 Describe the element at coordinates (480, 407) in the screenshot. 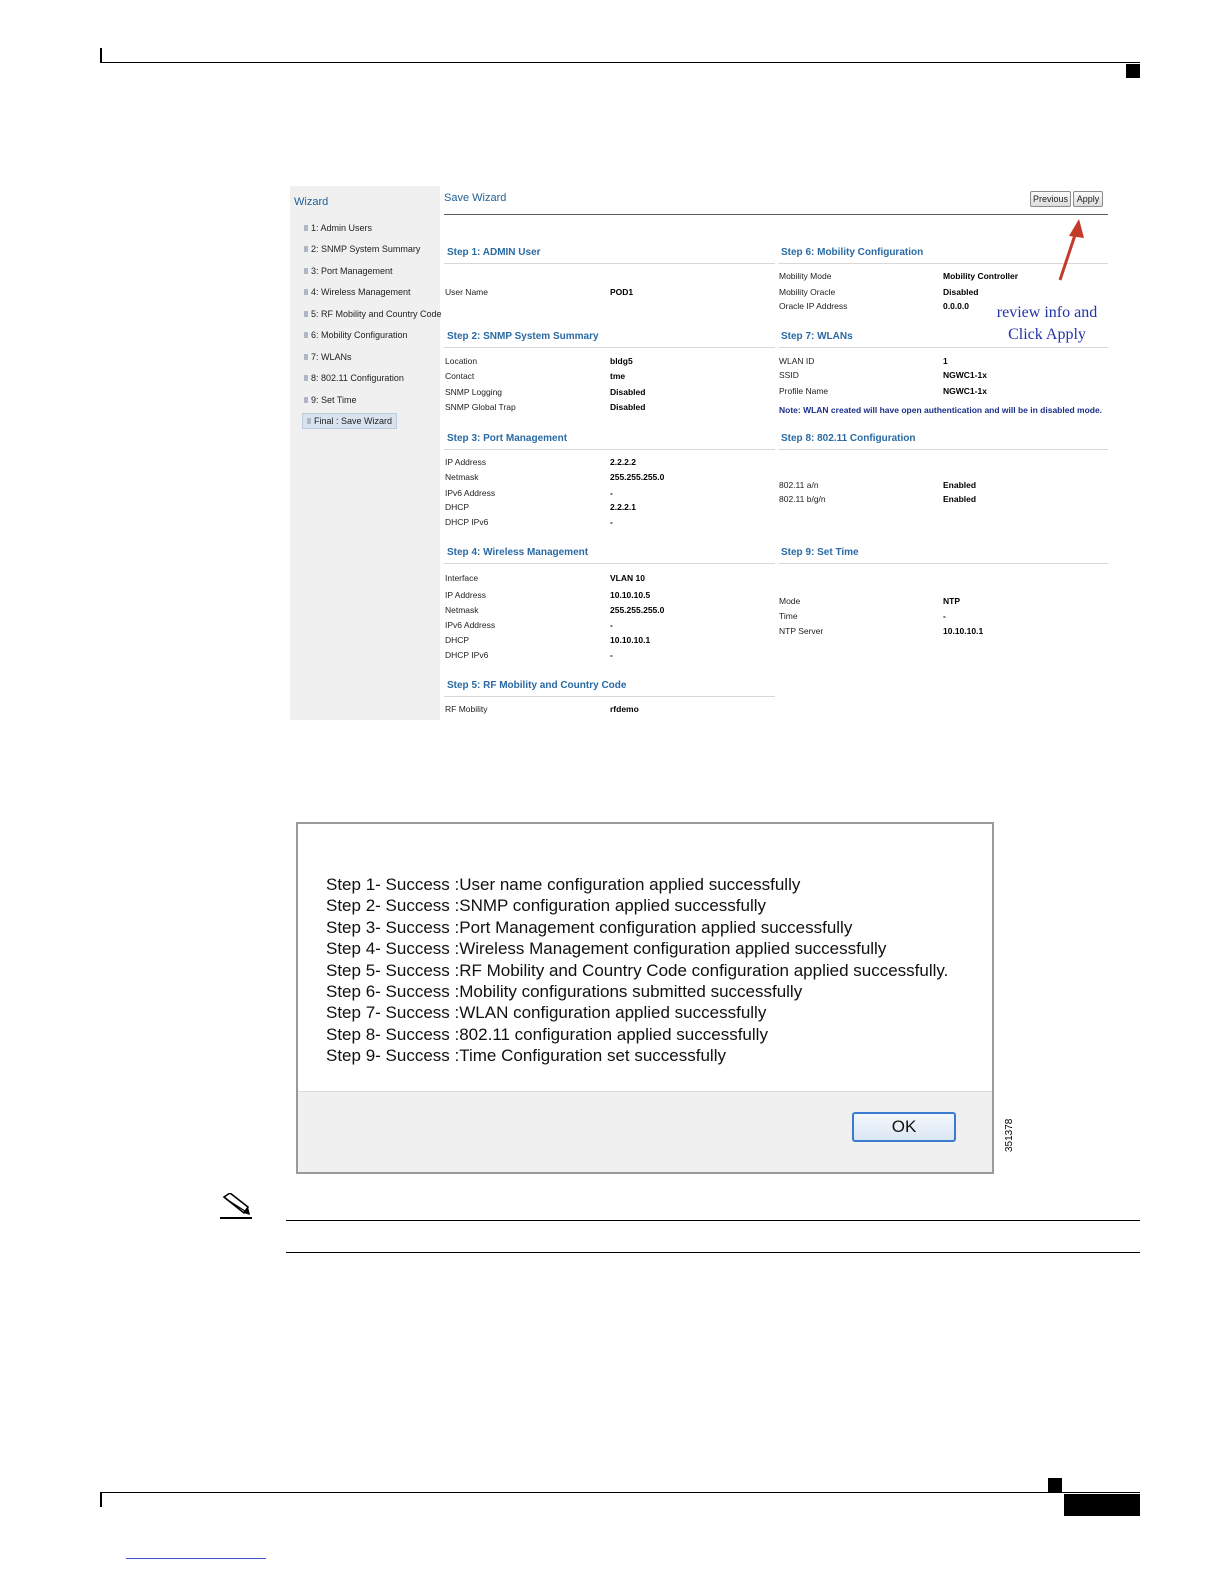

I see `field-label: SNMP Global Trap` at that location.